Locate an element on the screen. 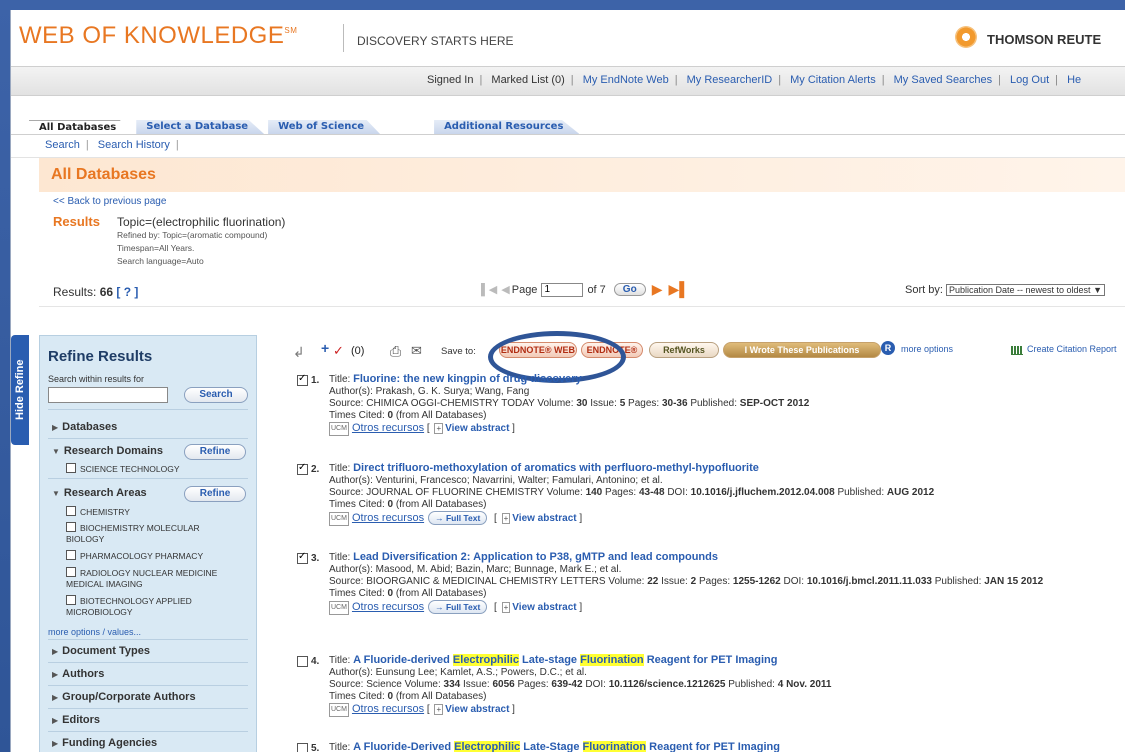 This screenshot has height=752, width=1125. help-link: He is located at coordinates (1074, 80).